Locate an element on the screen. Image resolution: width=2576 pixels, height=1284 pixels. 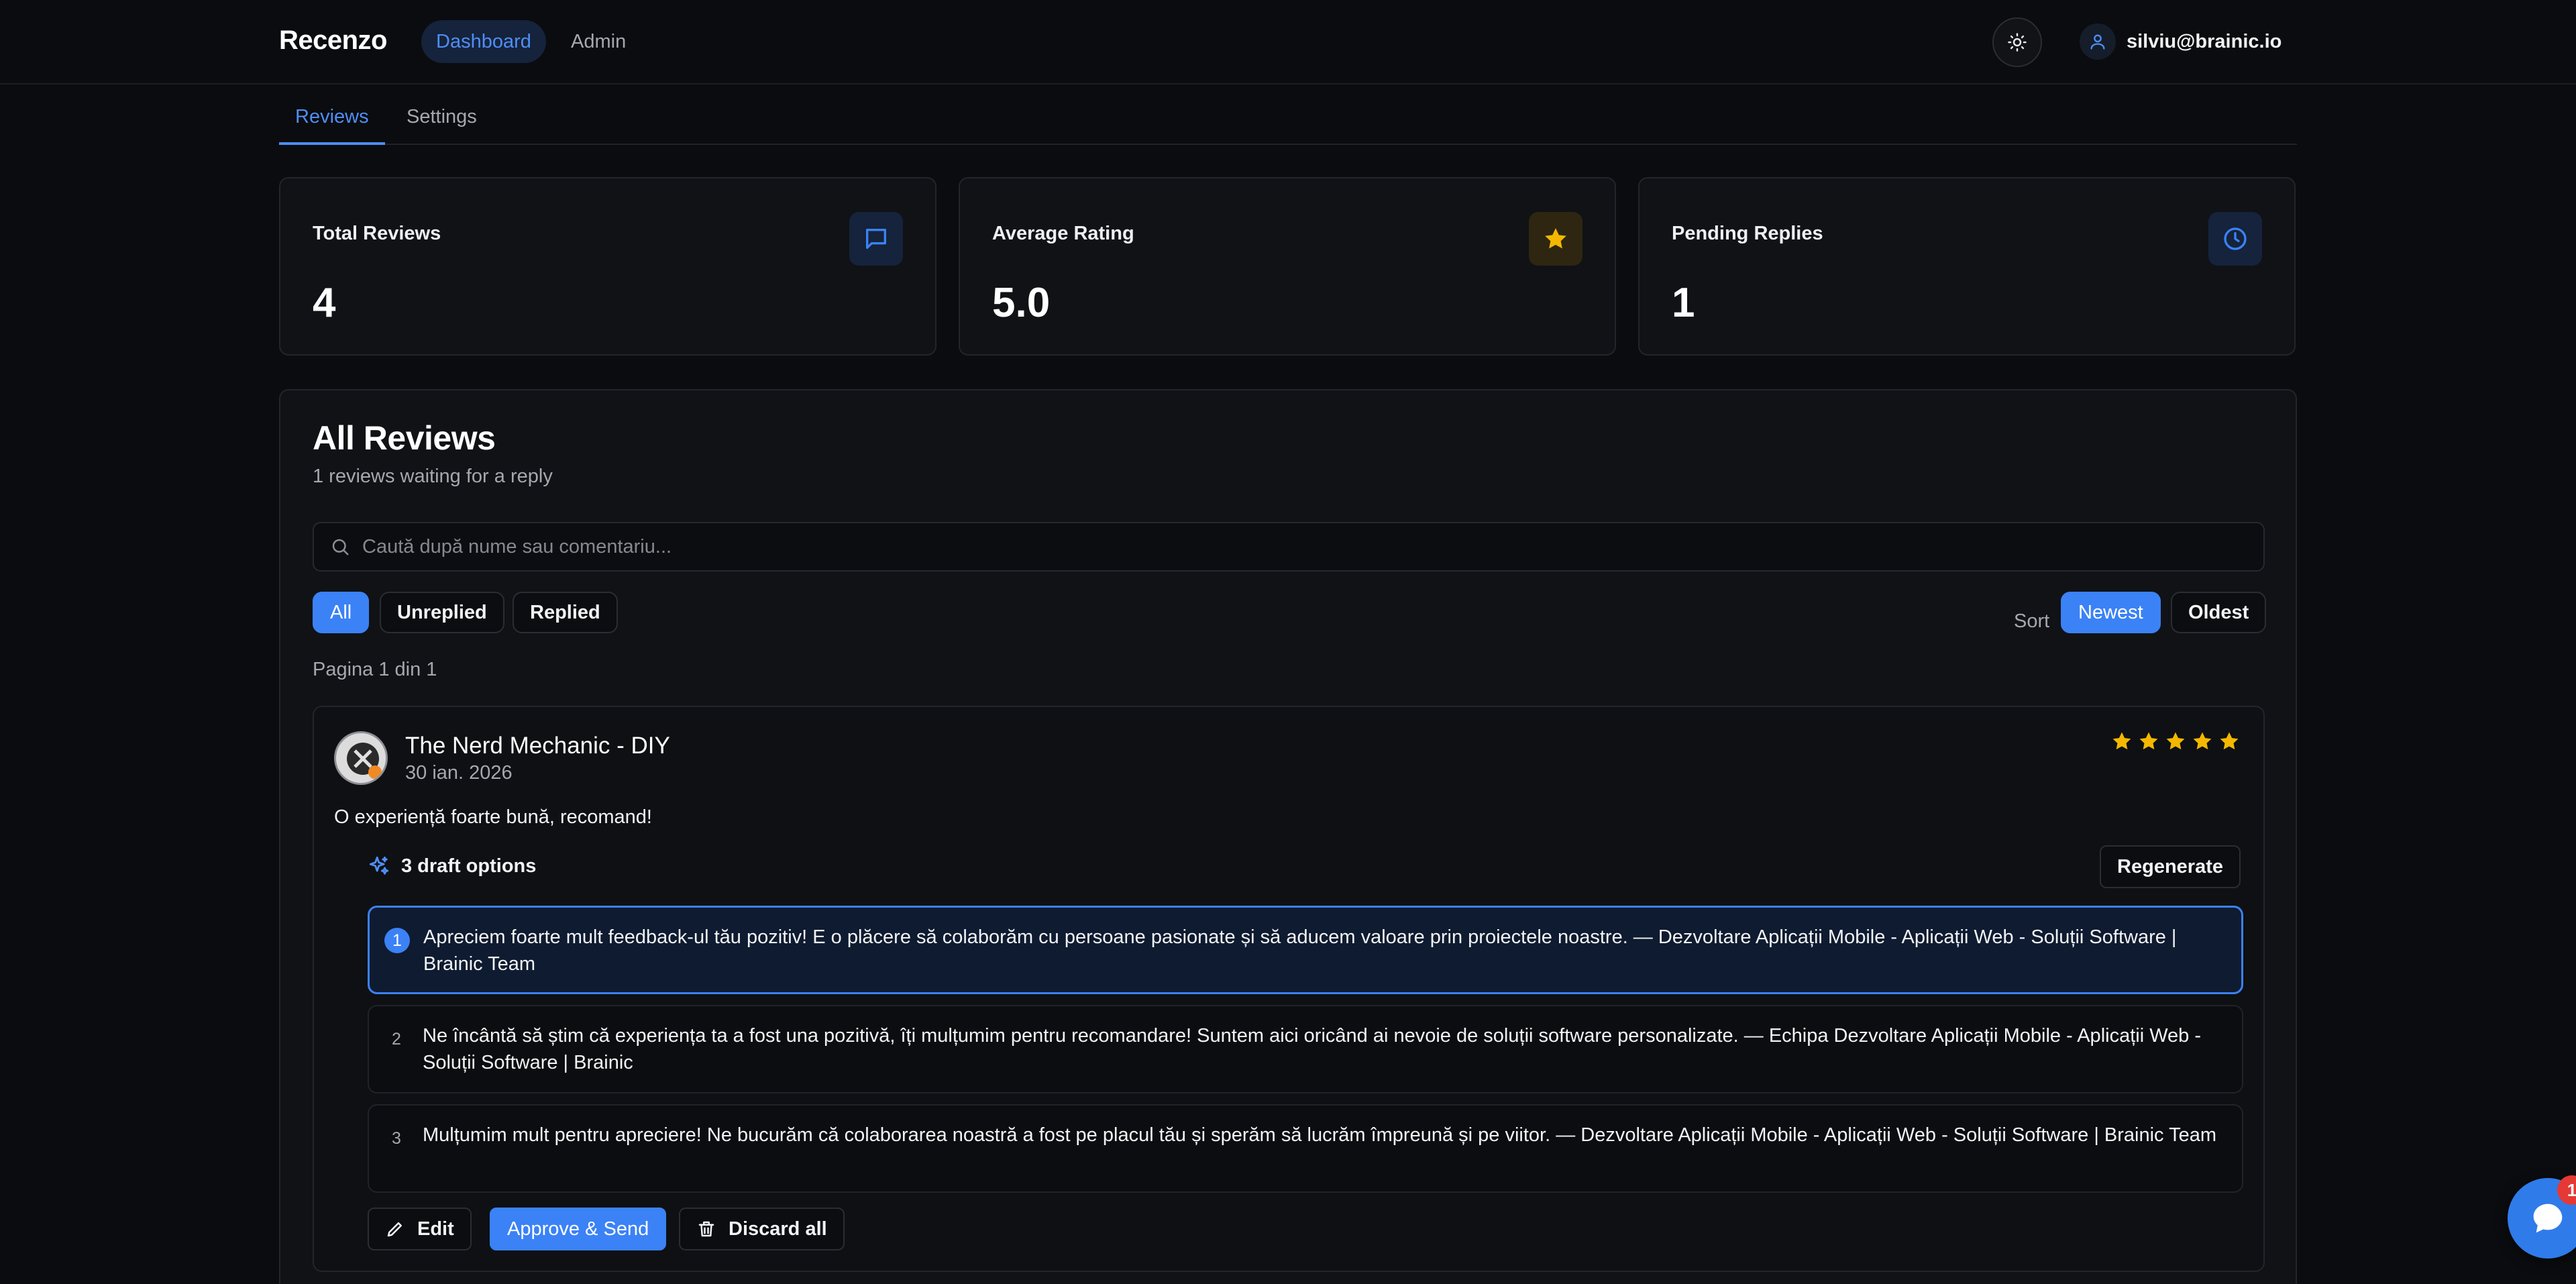
filter-all: All is located at coordinates (341, 612).